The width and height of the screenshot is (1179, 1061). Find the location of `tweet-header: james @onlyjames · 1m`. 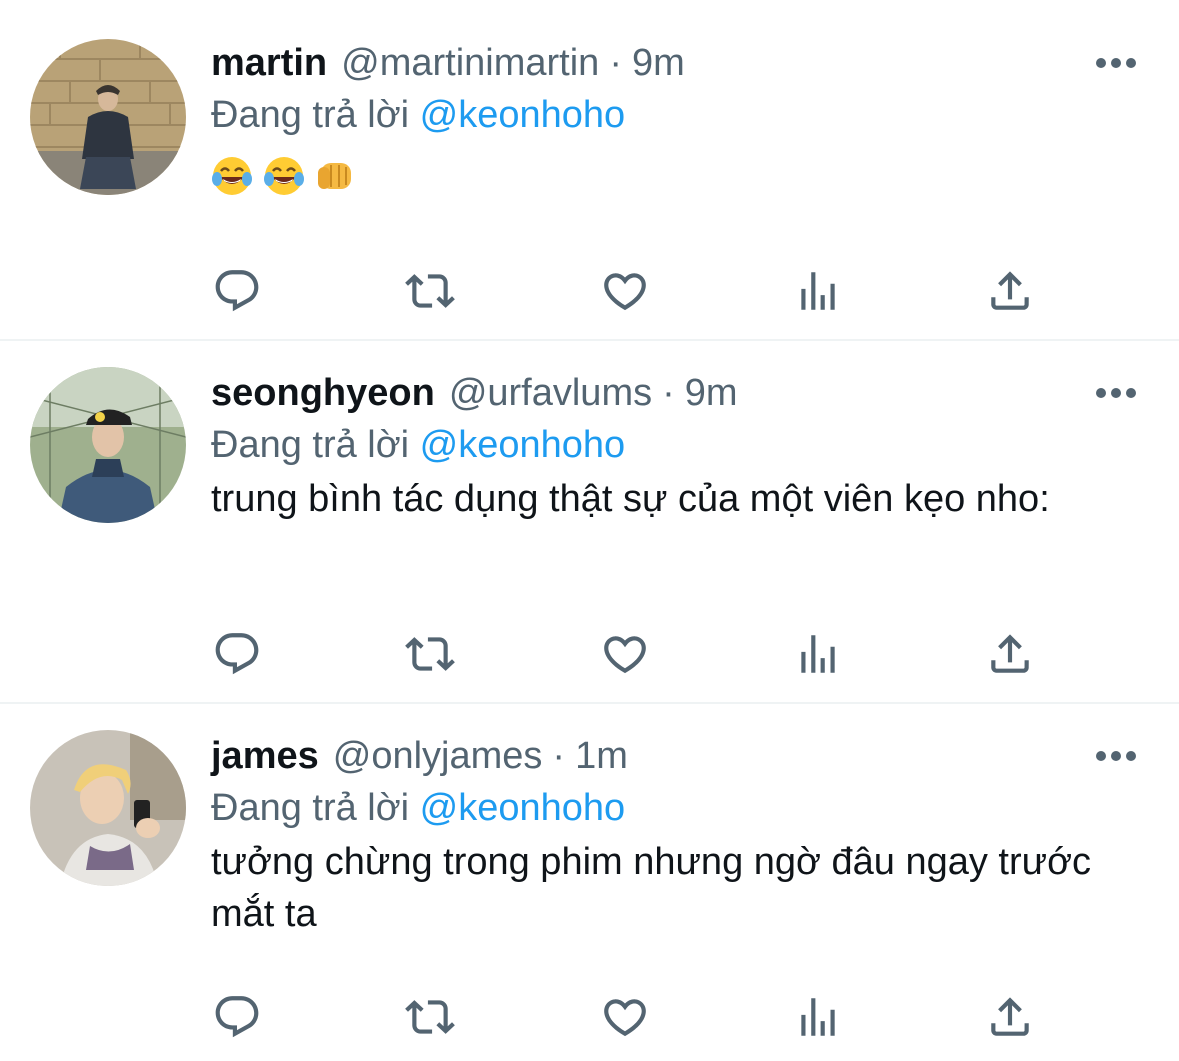

tweet-header: james @onlyjames · 1m is located at coordinates (419, 756).